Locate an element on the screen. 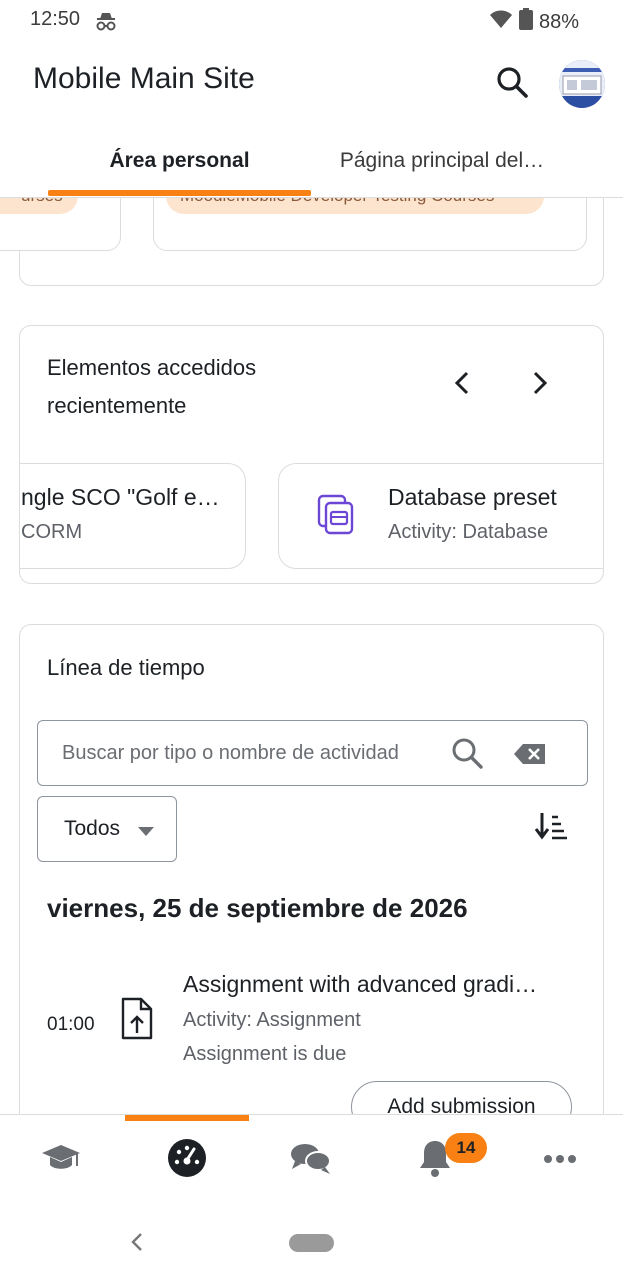 This screenshot has width=623, height=1280. notifications-badge: 14 is located at coordinates (466, 1148).